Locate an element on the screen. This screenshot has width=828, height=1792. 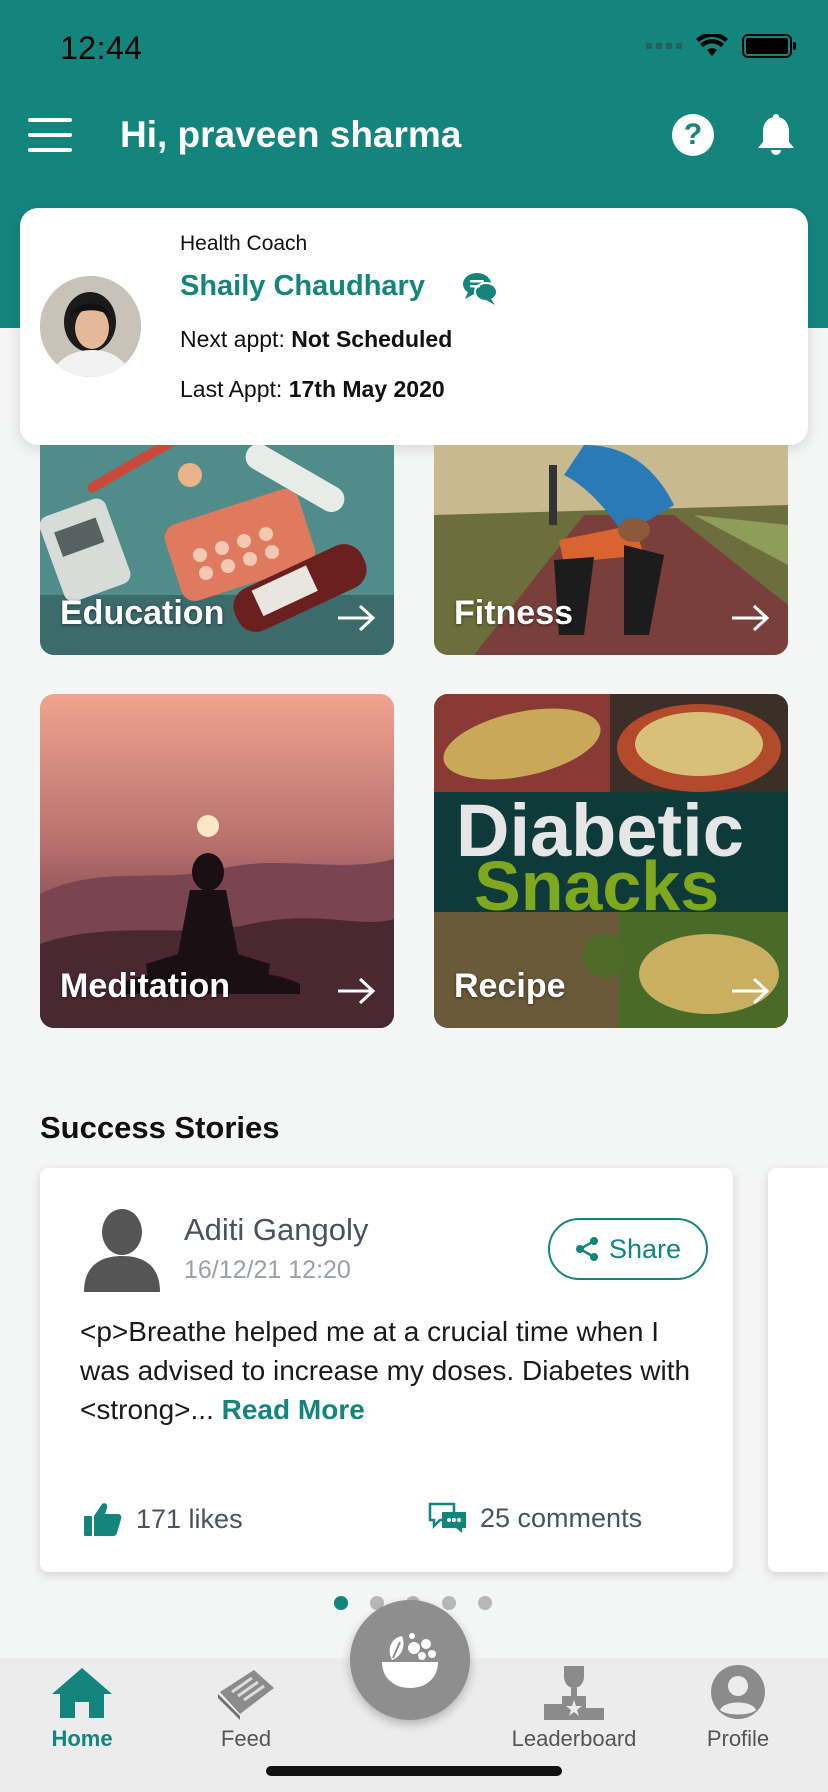
nav-feed-label: Feed is located at coordinates (246, 1738).